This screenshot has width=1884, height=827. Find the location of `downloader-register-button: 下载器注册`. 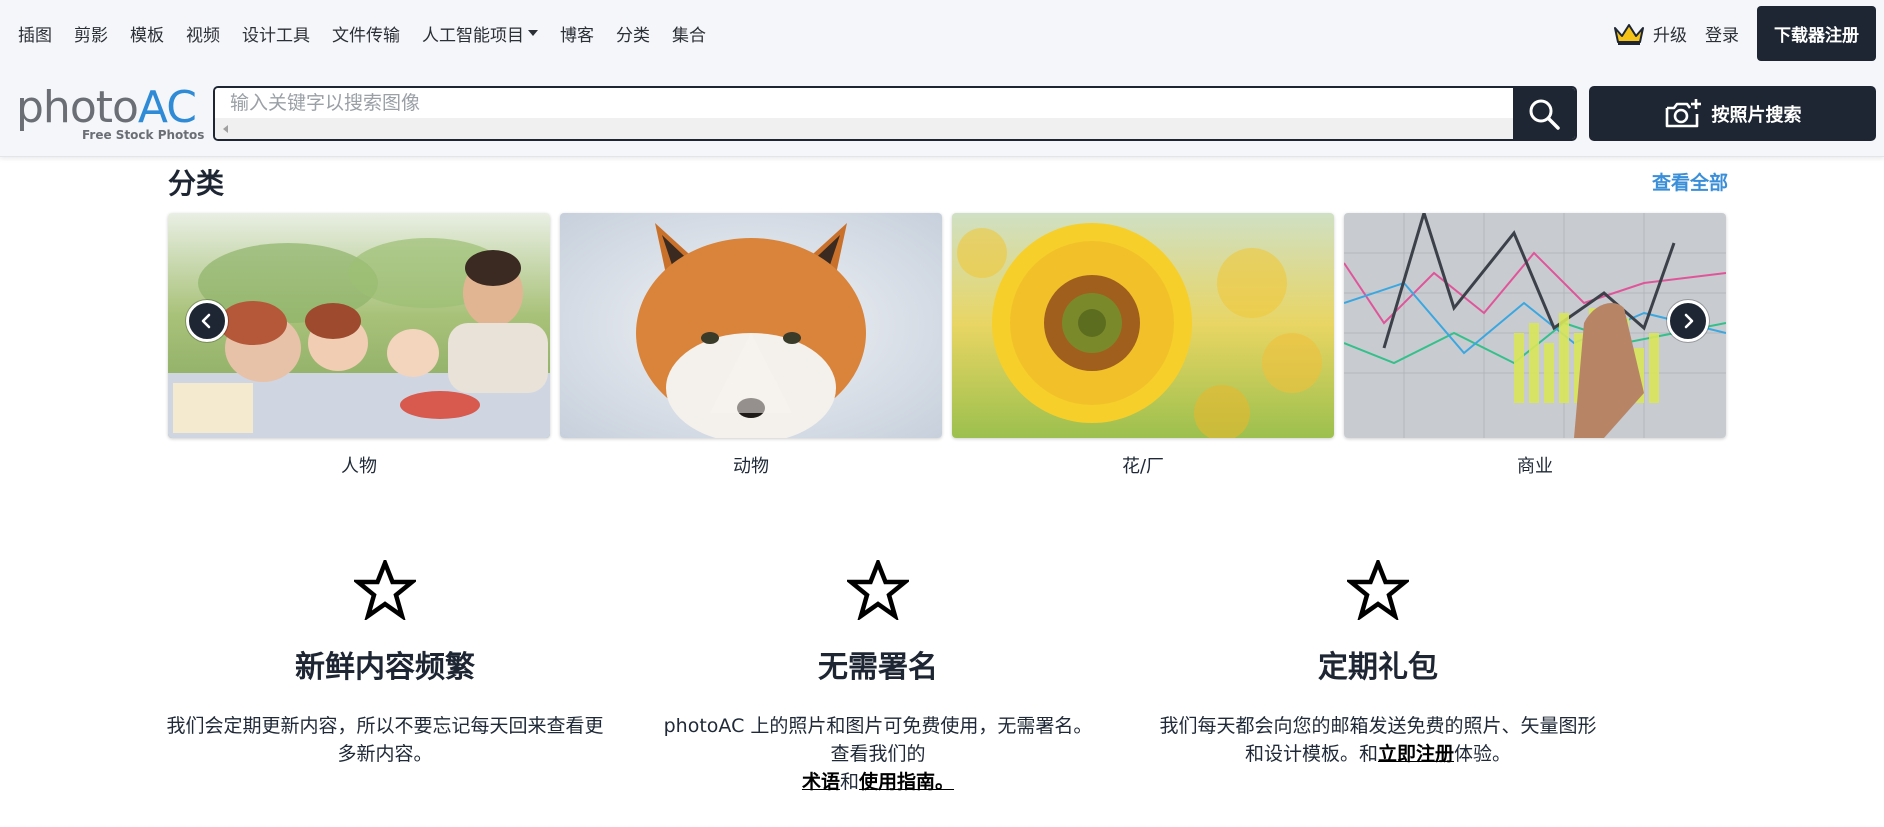

downloader-register-button: 下载器注册 is located at coordinates (1816, 33).